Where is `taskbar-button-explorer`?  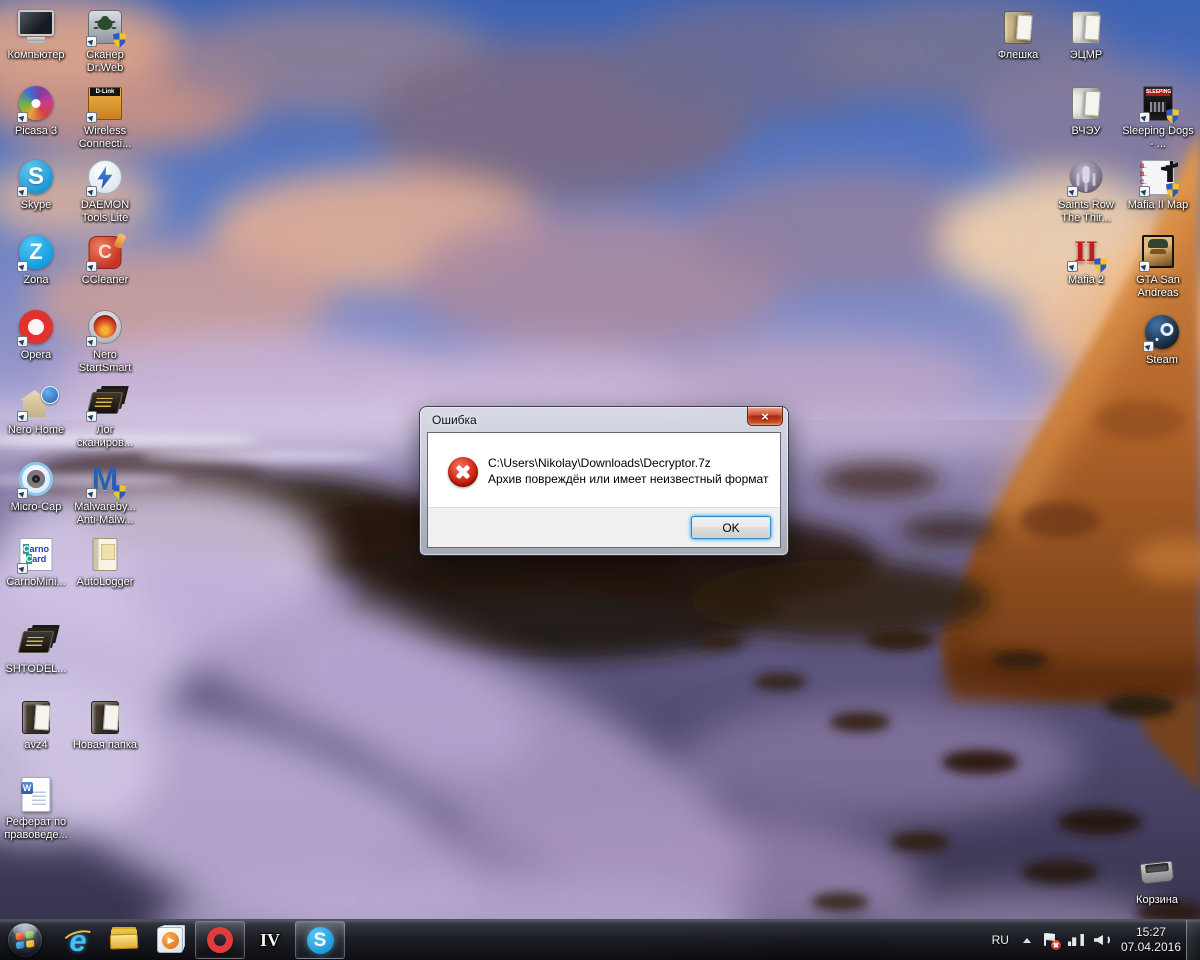
taskbar-button-explorer is located at coordinates (124, 940).